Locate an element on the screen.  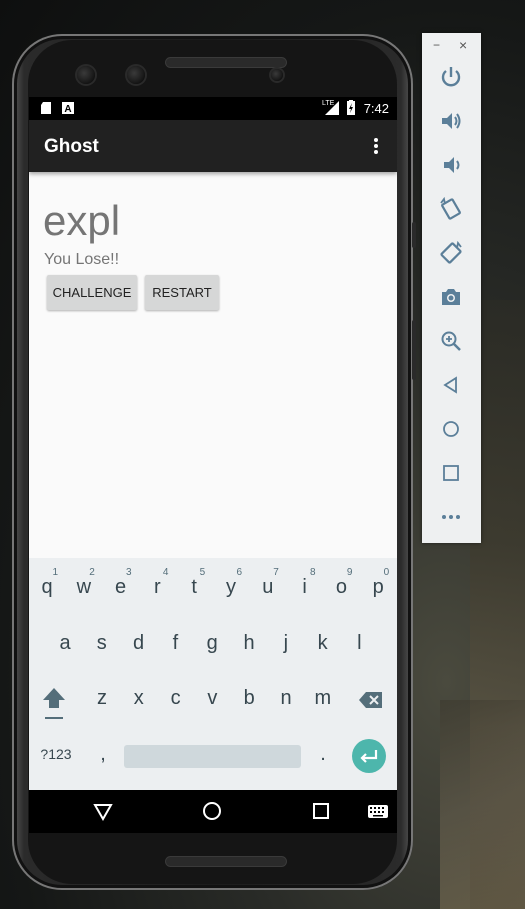
signal-icon is located at coordinates (332, 108).